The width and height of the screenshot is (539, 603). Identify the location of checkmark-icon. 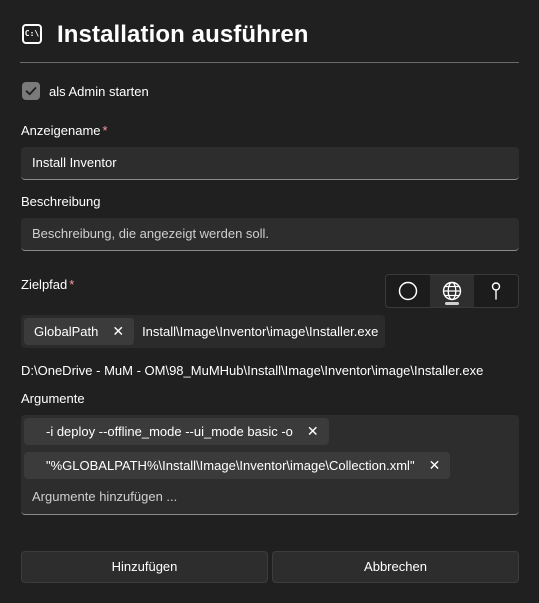
(31, 91).